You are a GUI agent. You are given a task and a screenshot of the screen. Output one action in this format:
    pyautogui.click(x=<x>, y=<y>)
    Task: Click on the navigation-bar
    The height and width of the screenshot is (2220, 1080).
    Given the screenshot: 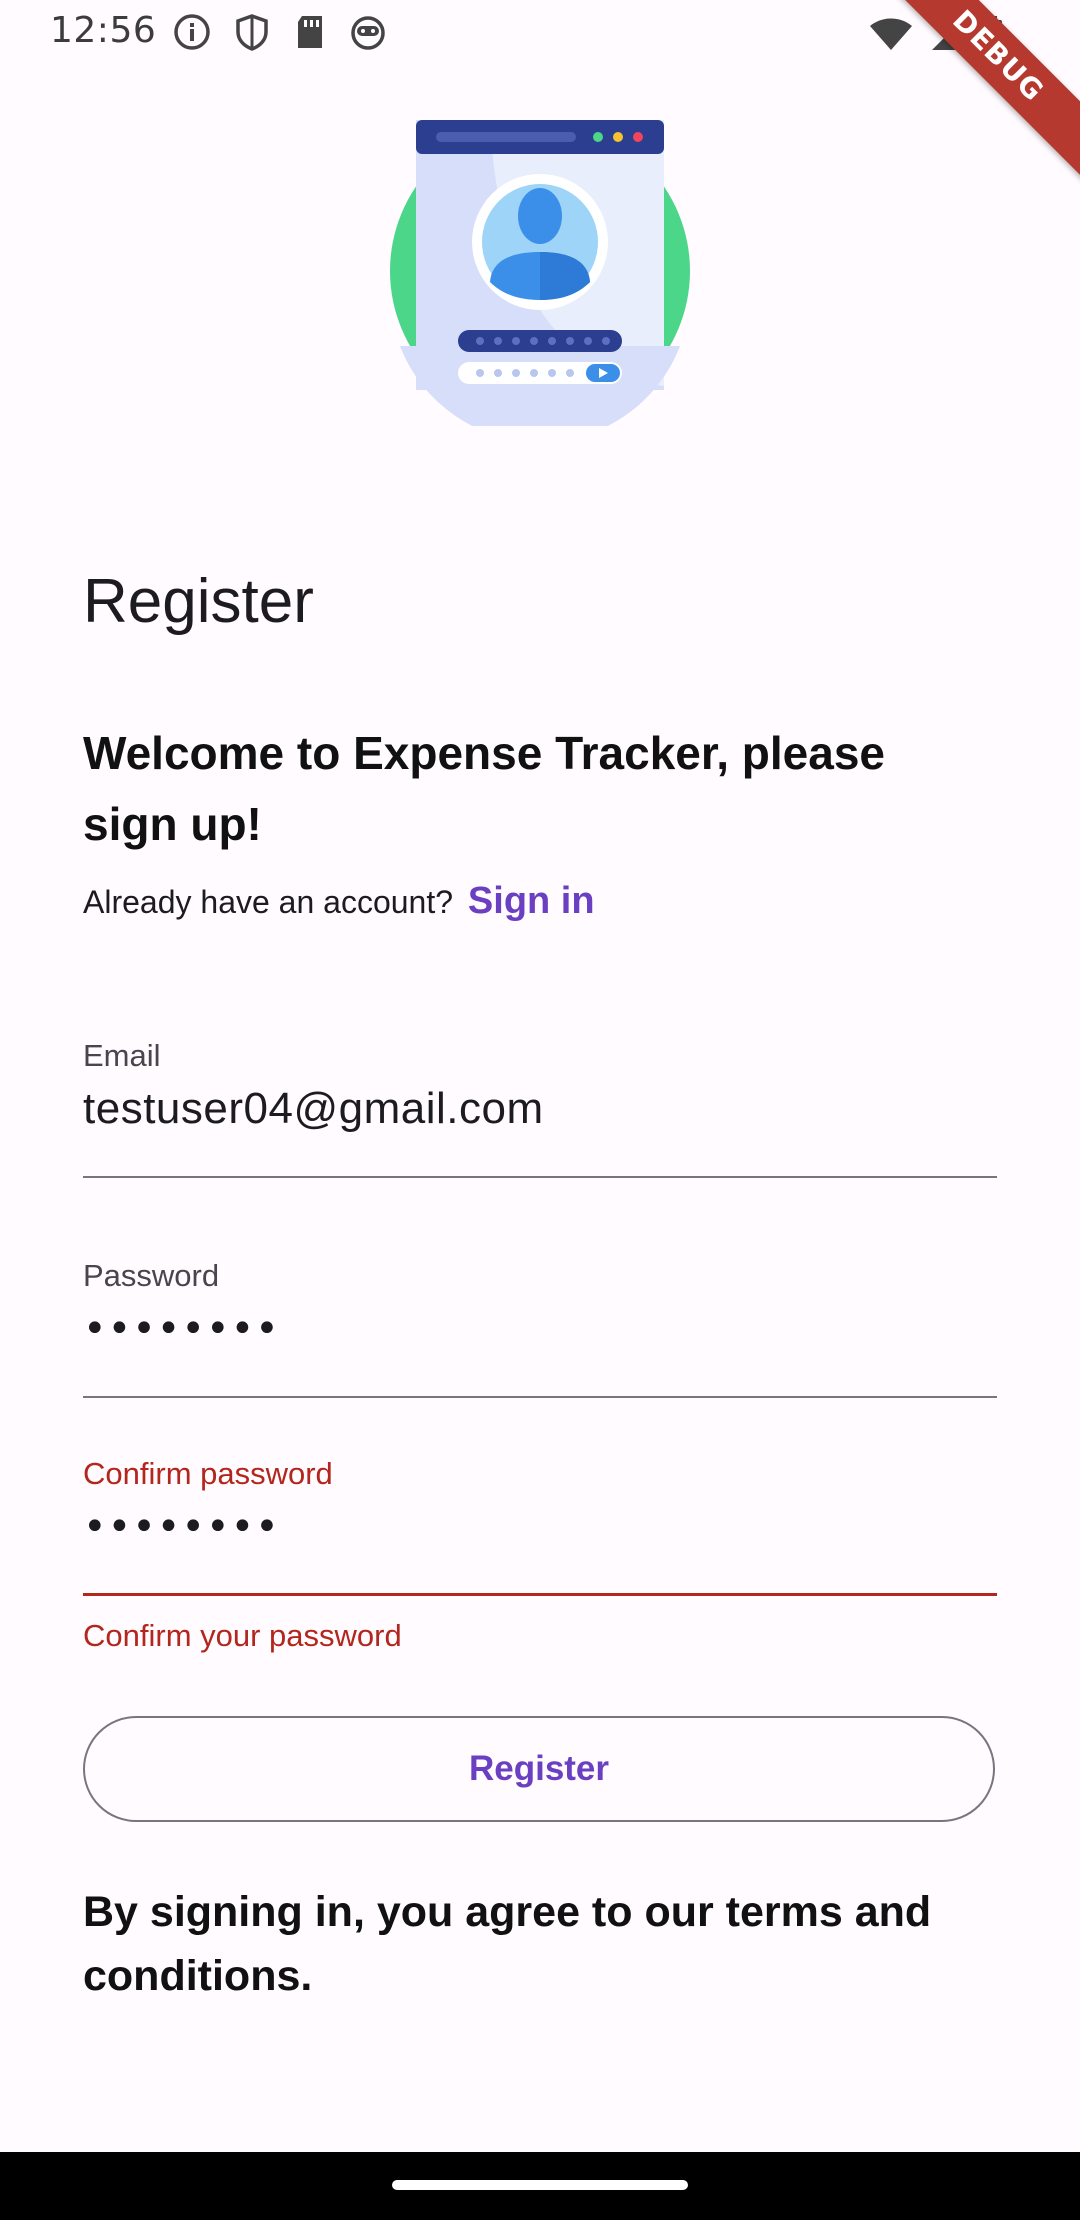 What is the action you would take?
    pyautogui.click(x=540, y=2186)
    